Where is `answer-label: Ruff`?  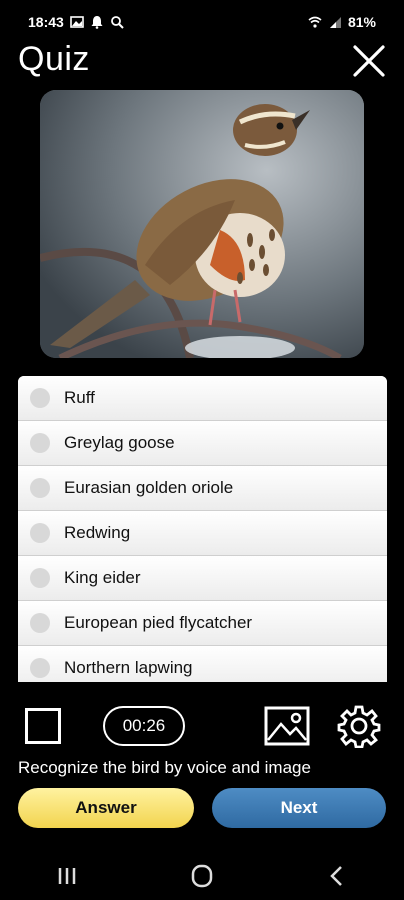
answer-label: Ruff is located at coordinates (79, 397).